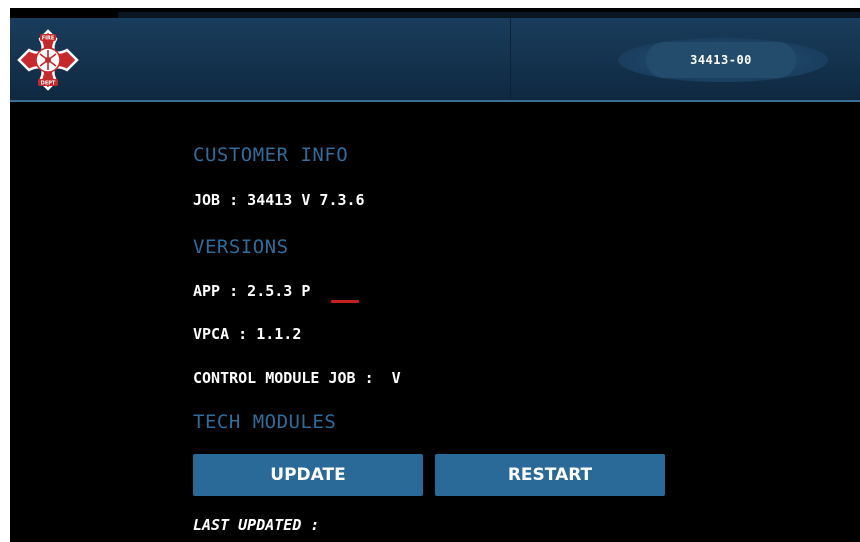 Image resolution: width=860 pixels, height=542 pixels. I want to click on svg-text: DEPT, so click(48, 84).